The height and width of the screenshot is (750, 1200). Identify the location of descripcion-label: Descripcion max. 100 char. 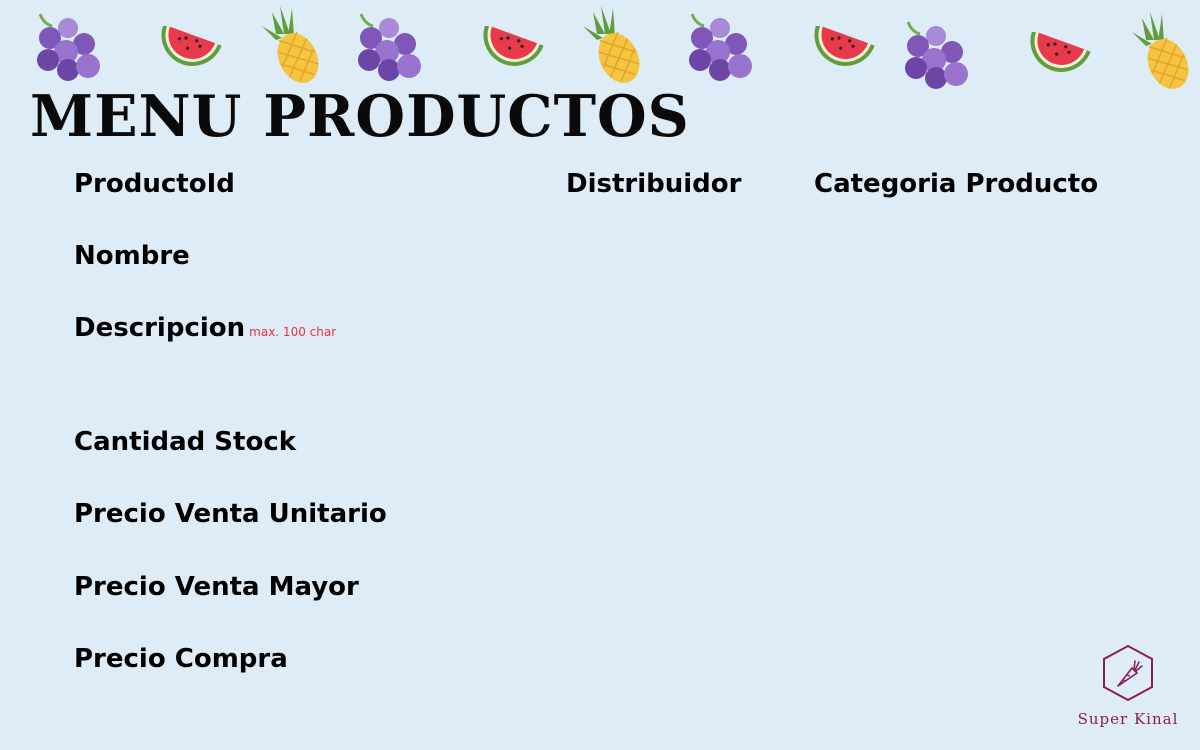
(205, 328).